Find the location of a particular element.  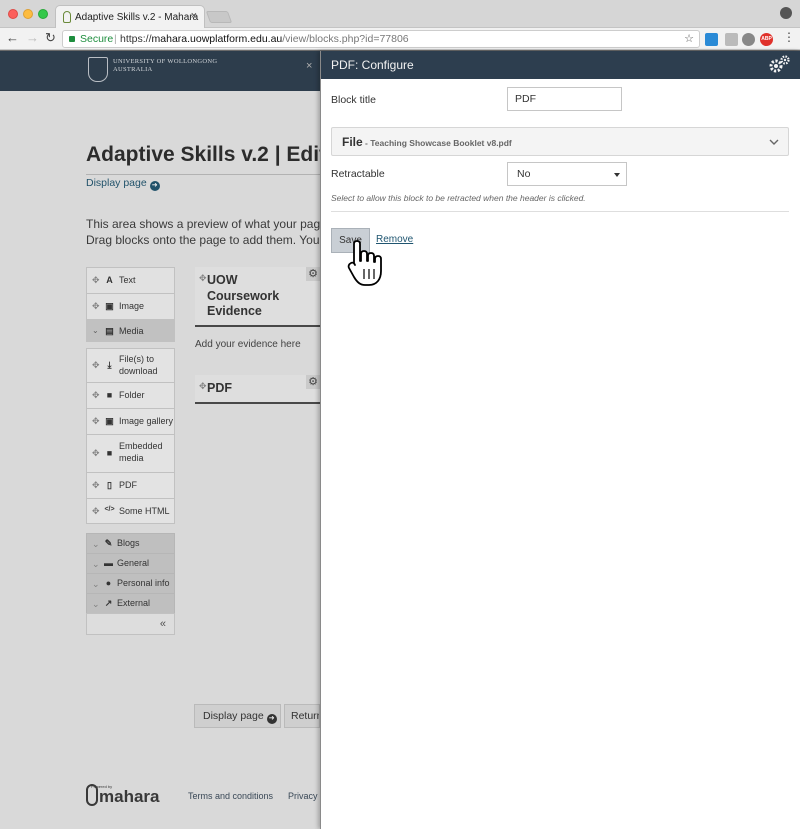

button-label: Display page is located at coordinates (233, 716).